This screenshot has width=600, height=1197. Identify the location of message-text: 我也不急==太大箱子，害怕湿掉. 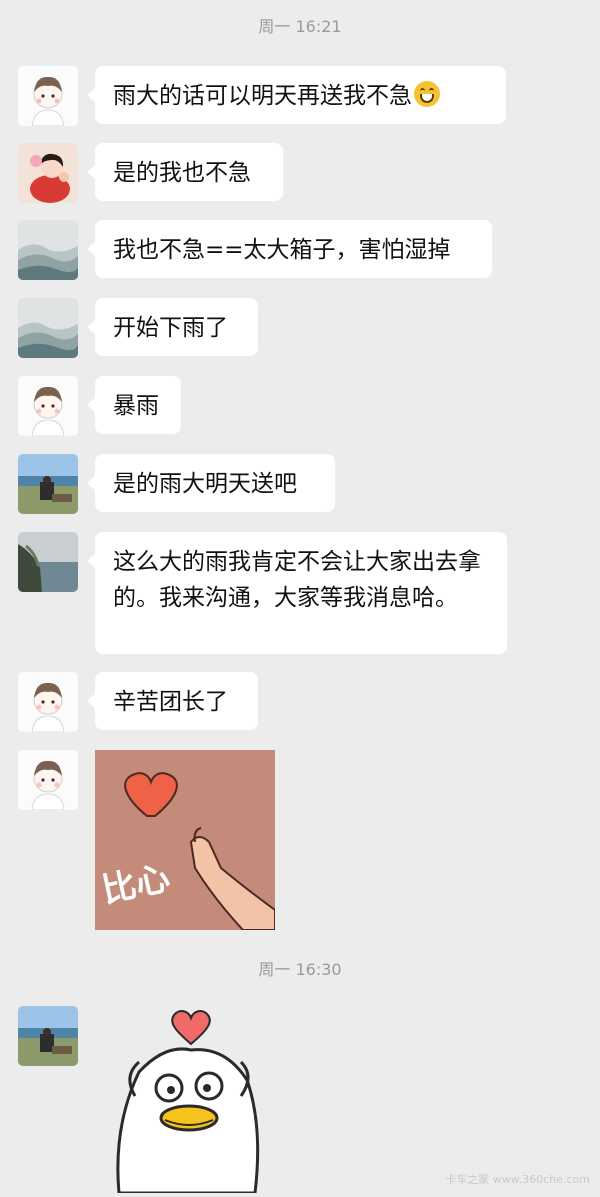
(282, 250).